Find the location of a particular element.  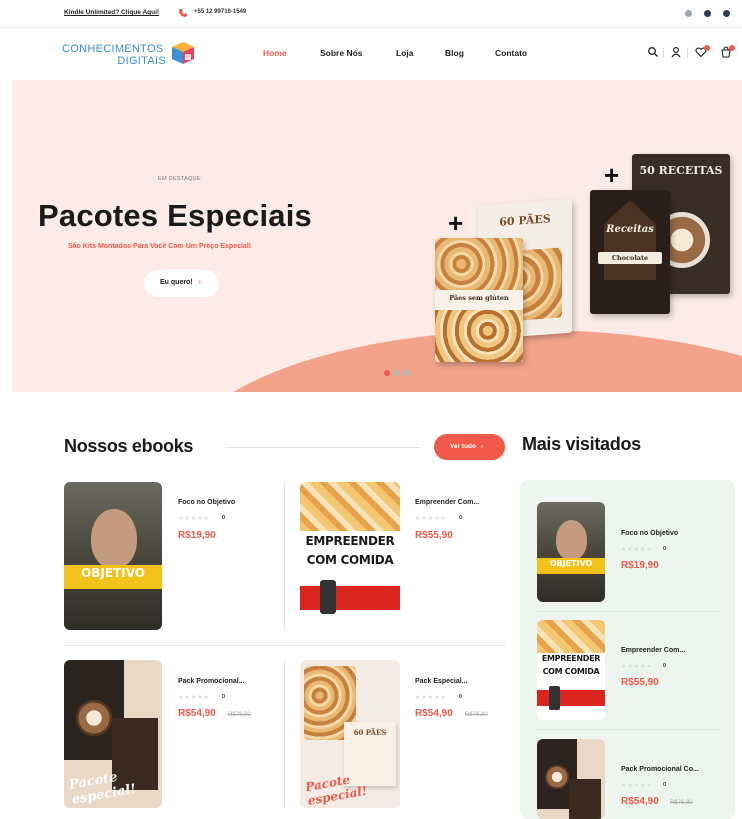

side-thumb-pack-promocional is located at coordinates (571, 779).